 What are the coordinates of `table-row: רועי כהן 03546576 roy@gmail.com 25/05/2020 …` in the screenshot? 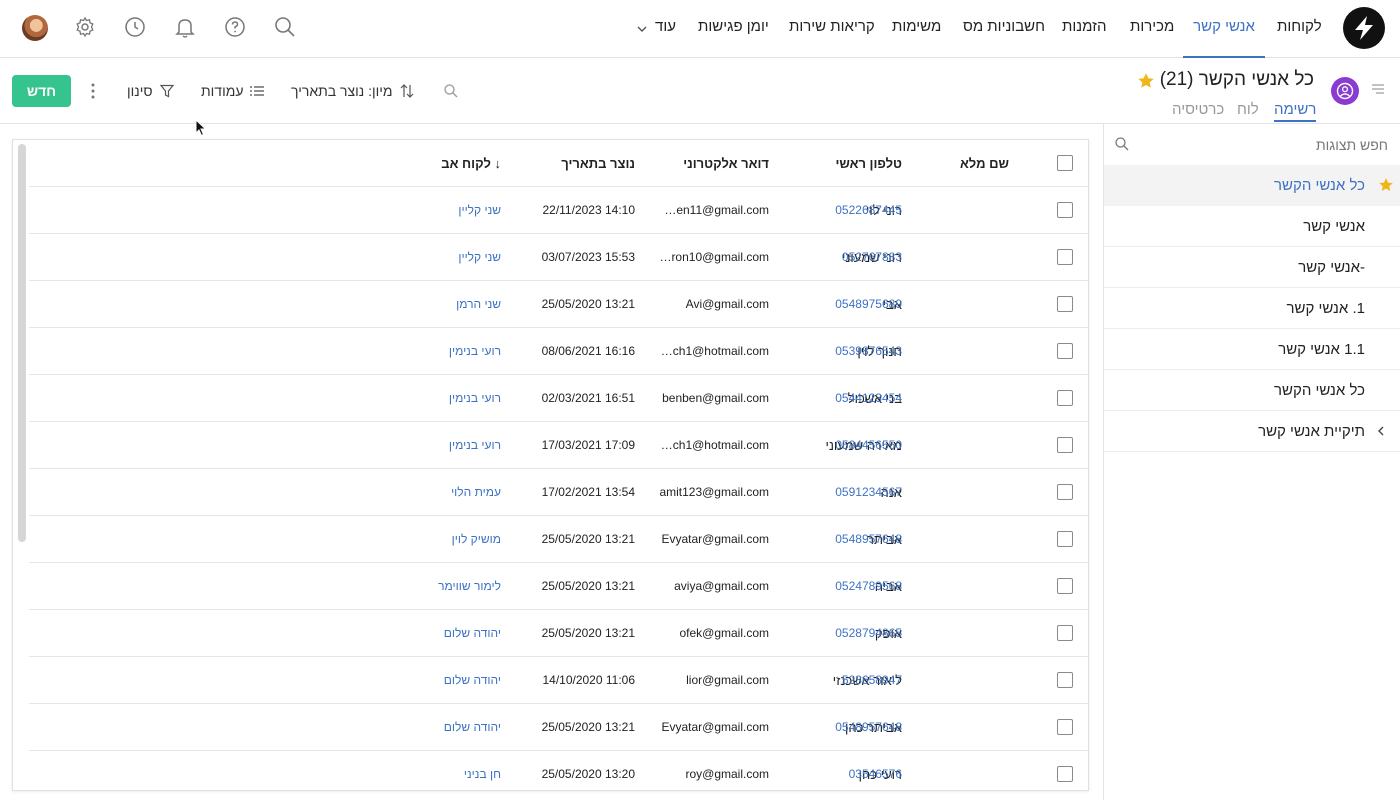 It's located at (558, 770).